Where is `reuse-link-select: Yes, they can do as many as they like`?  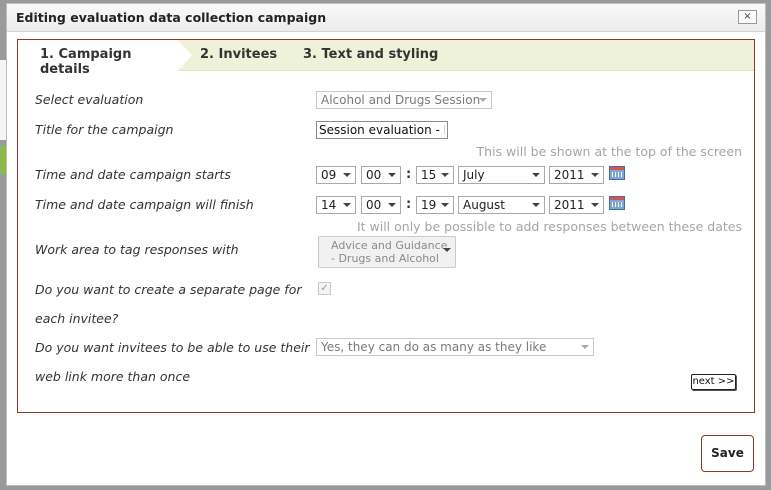 reuse-link-select: Yes, they can do as many as they like is located at coordinates (455, 347).